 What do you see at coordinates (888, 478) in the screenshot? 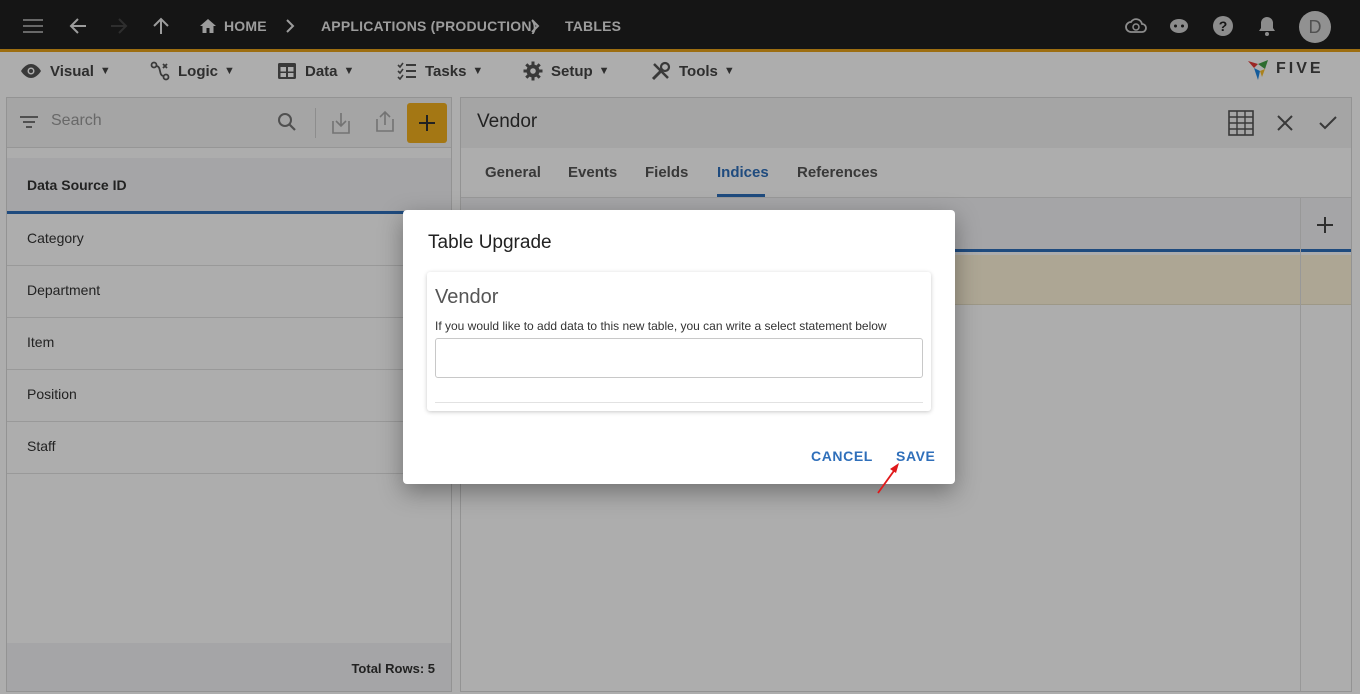
I see `annotation-arrow-icon` at bounding box center [888, 478].